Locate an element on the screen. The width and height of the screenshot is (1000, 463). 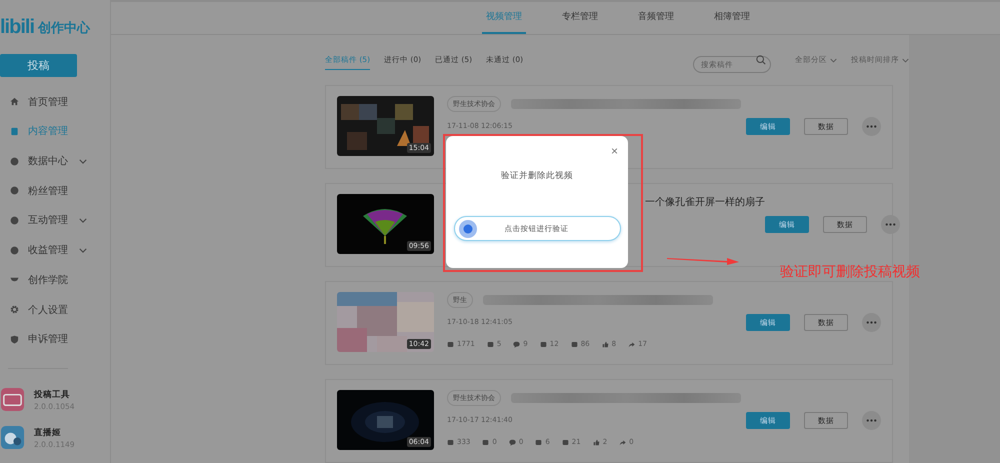
sidebar-item: 数据中心 is located at coordinates (55, 161).